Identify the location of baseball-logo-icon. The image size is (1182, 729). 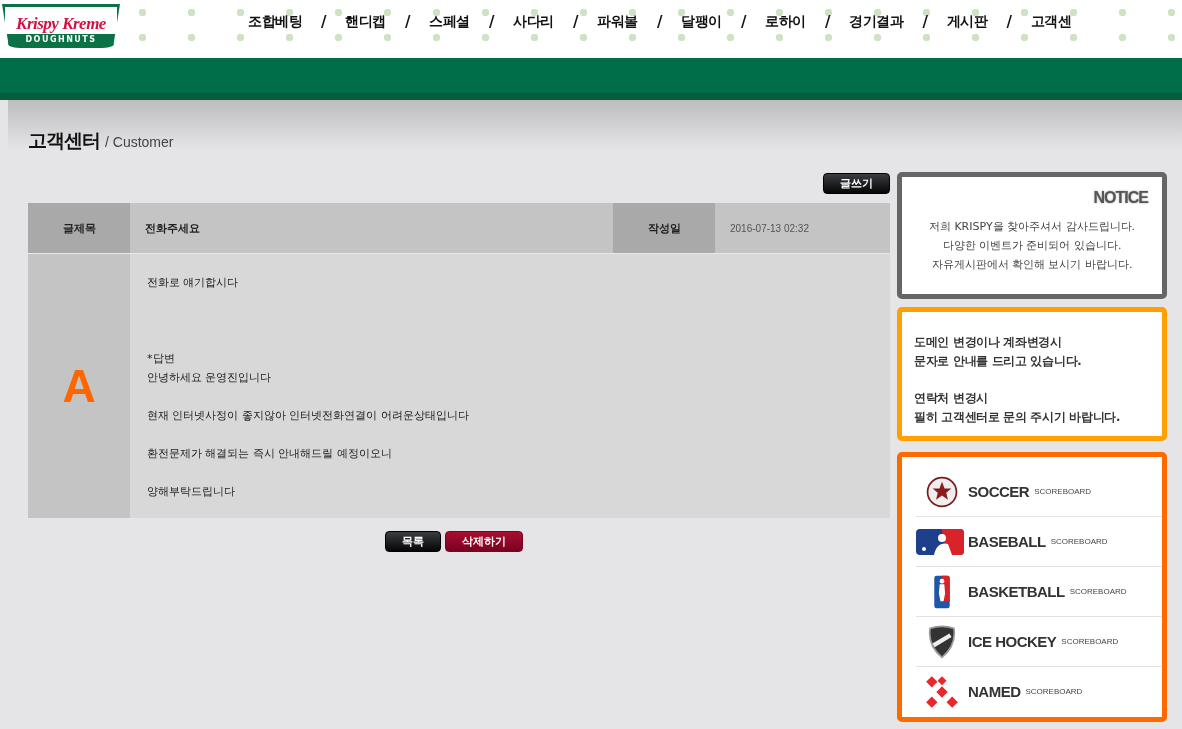
(940, 541).